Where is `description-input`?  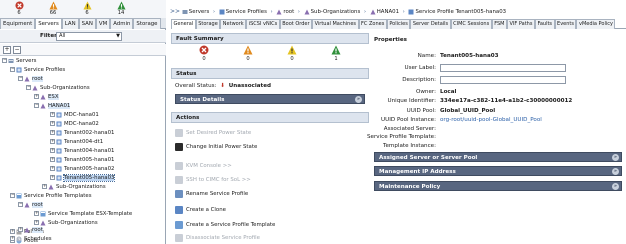 description-input is located at coordinates (503, 80).